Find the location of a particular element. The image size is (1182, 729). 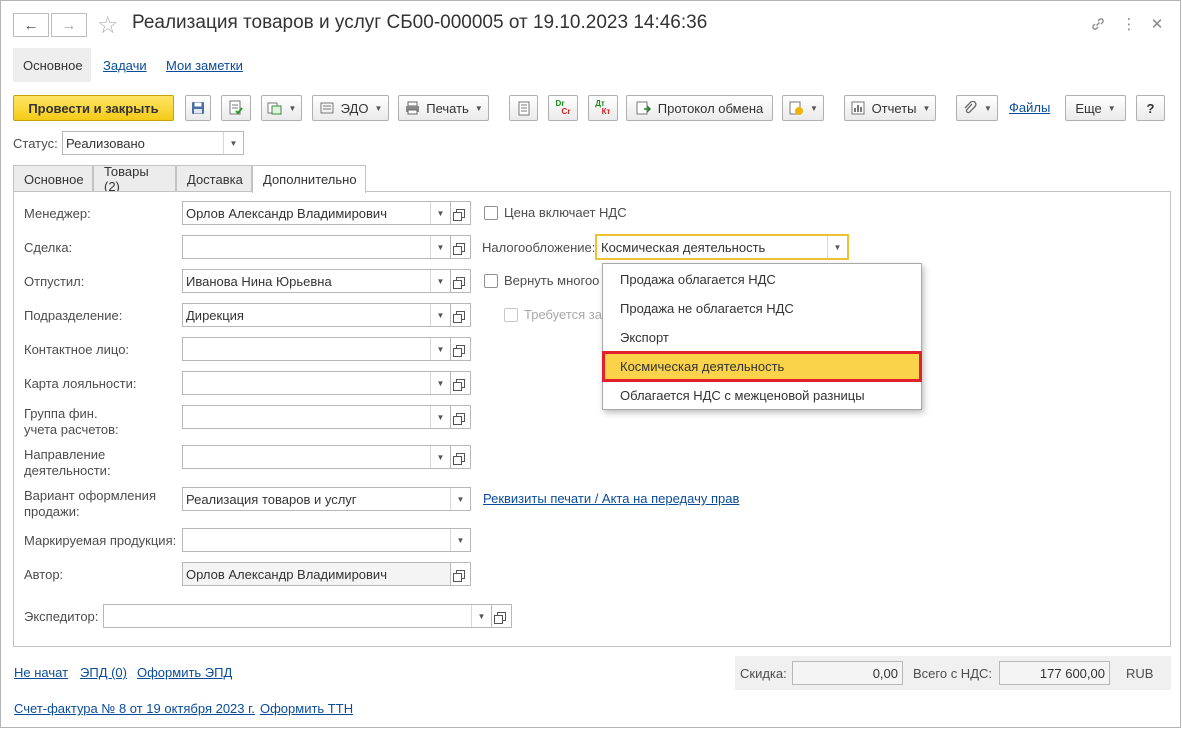

forward-button: → is located at coordinates (69, 25).